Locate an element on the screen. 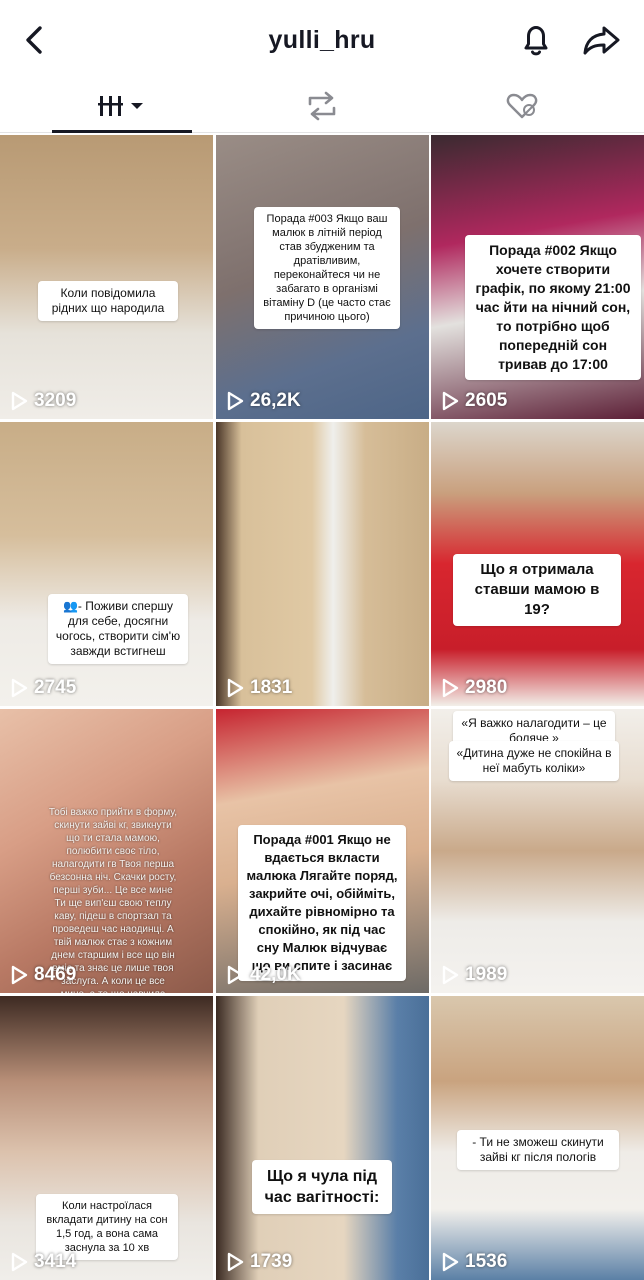 This screenshot has height=1280, width=644. video-tile: Коли повідомила рідних що народила 3209 is located at coordinates (106, 277).